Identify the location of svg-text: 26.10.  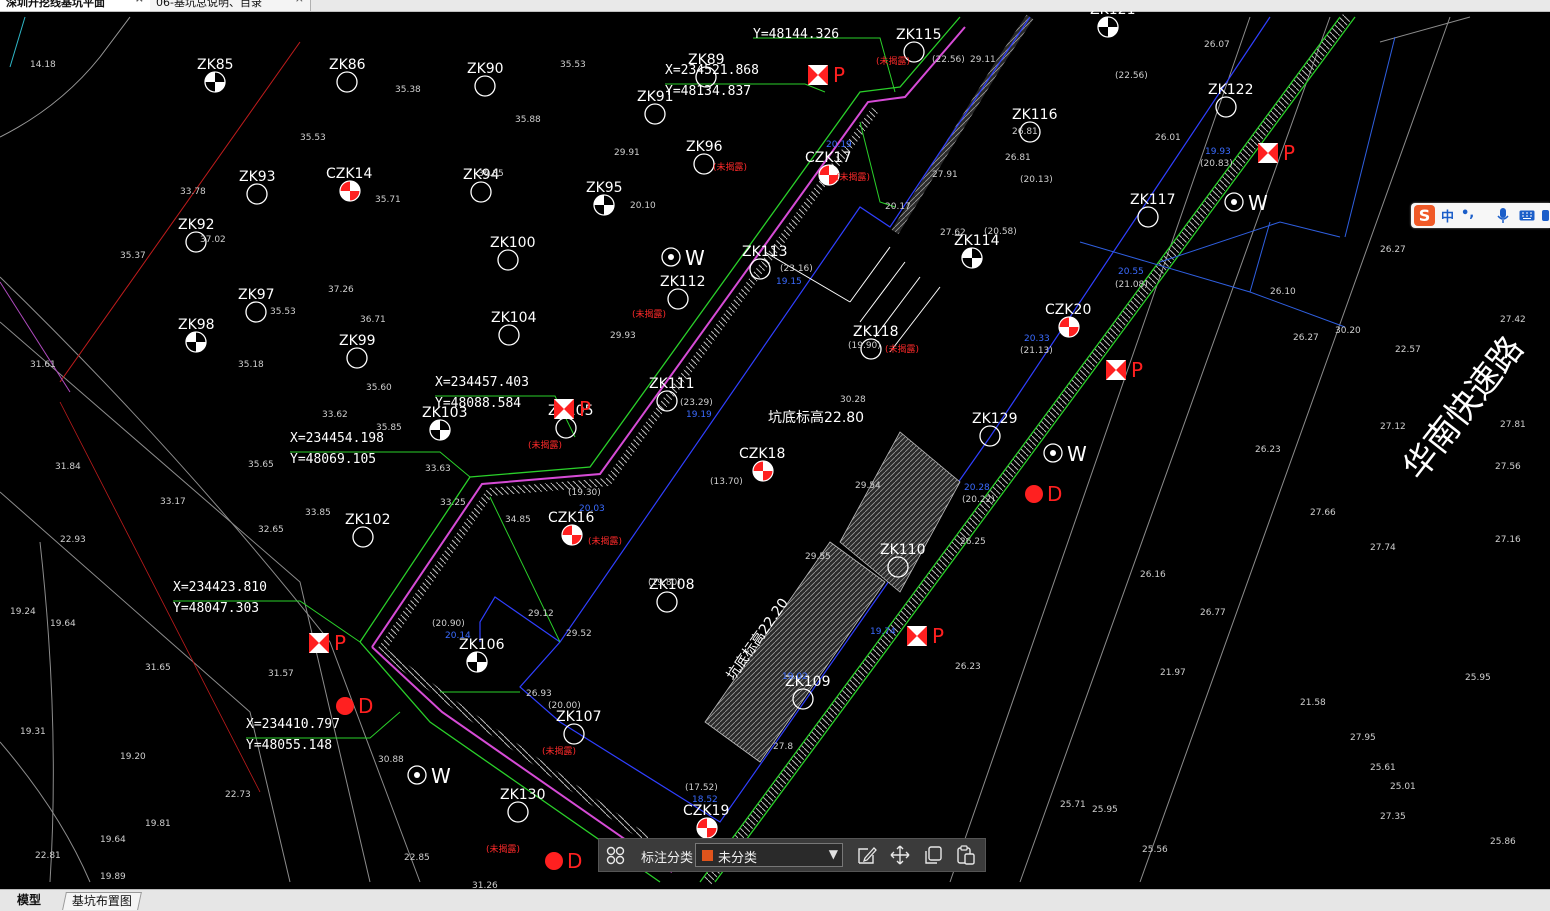
(1283, 292).